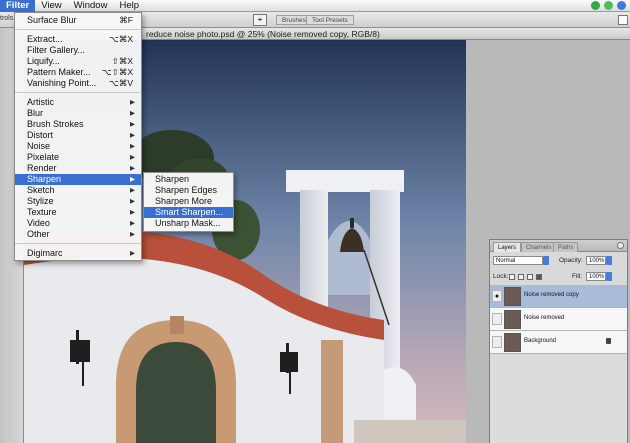 This screenshot has height=443, width=630. What do you see at coordinates (546, 260) in the screenshot?
I see `blend-mode-spinner-icon` at bounding box center [546, 260].